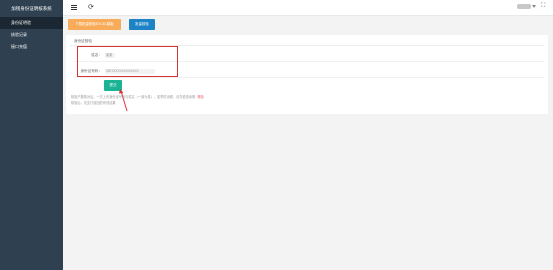  I want to click on batch-verify-button: 批量核验, so click(142, 24).